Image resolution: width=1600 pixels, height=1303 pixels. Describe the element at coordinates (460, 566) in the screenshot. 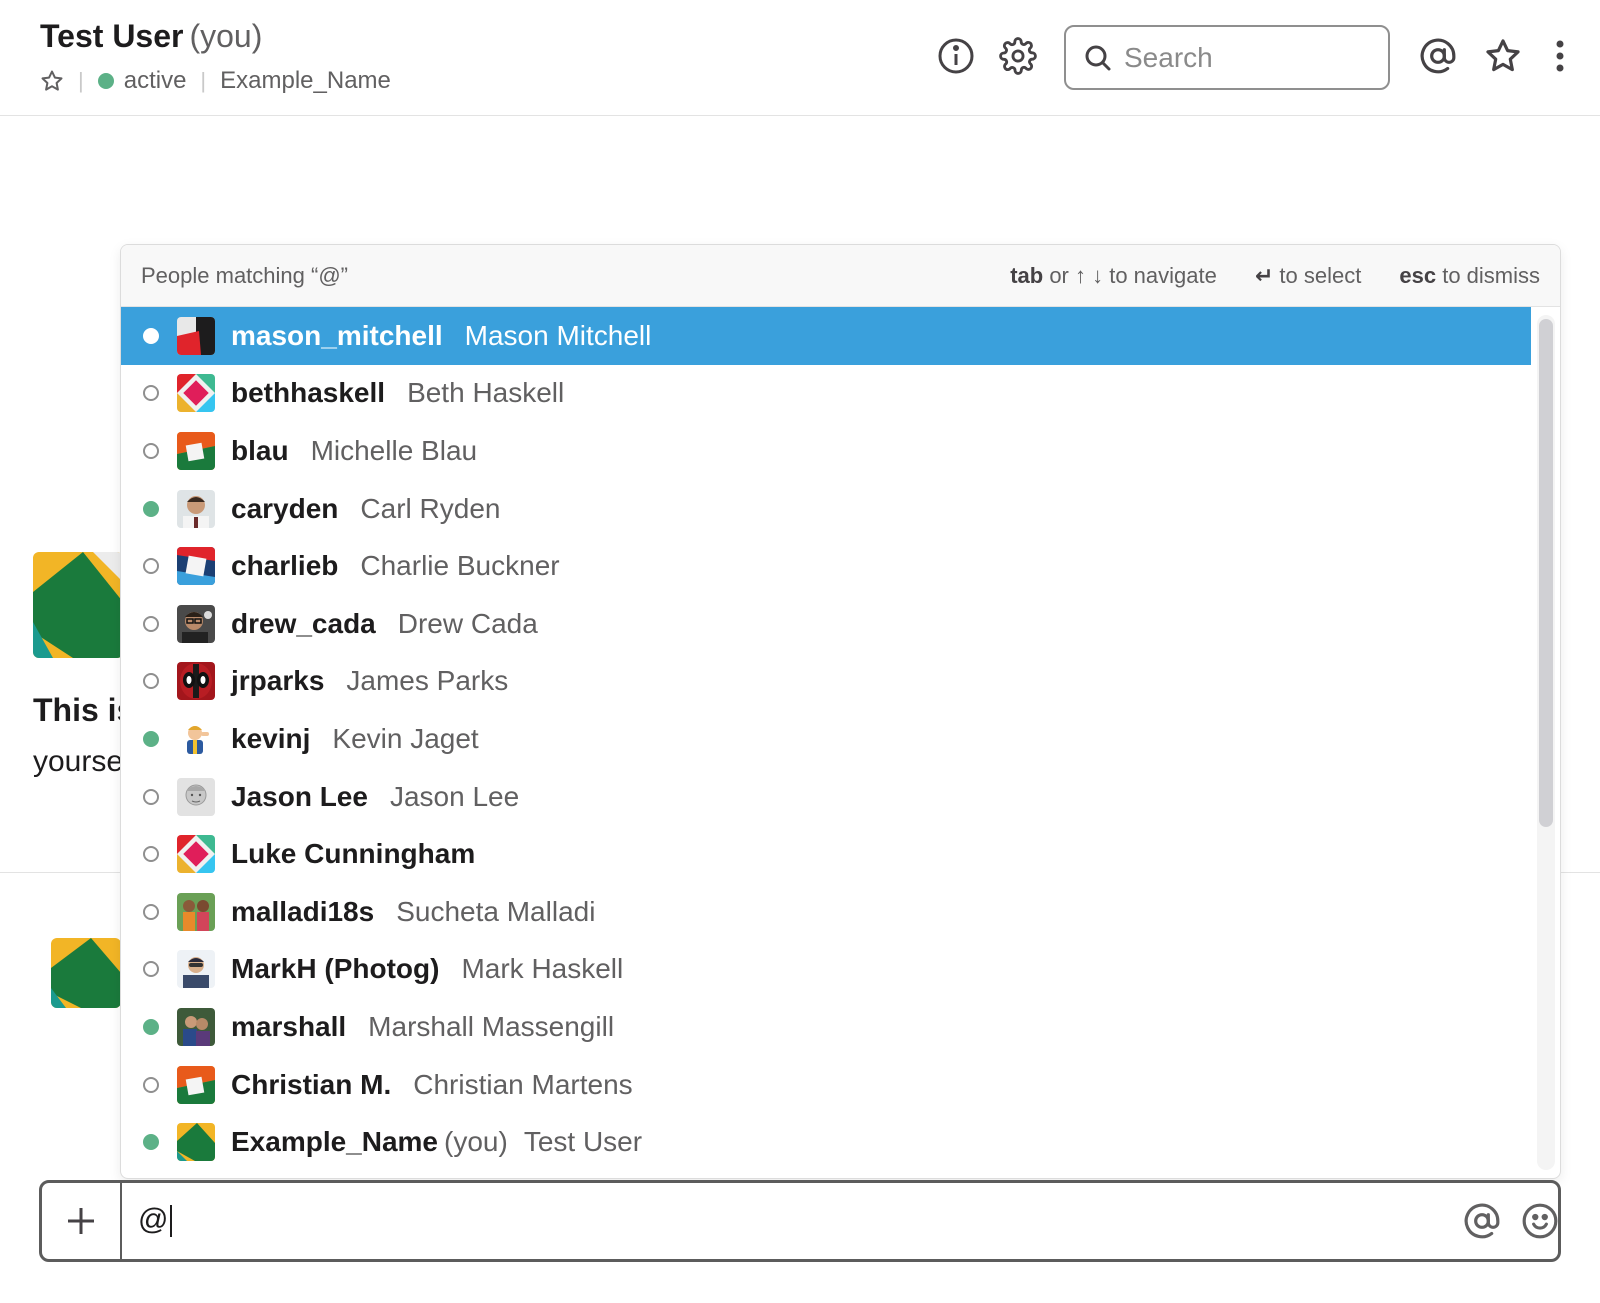

I see `person-full-name: Charlie Buckner` at that location.